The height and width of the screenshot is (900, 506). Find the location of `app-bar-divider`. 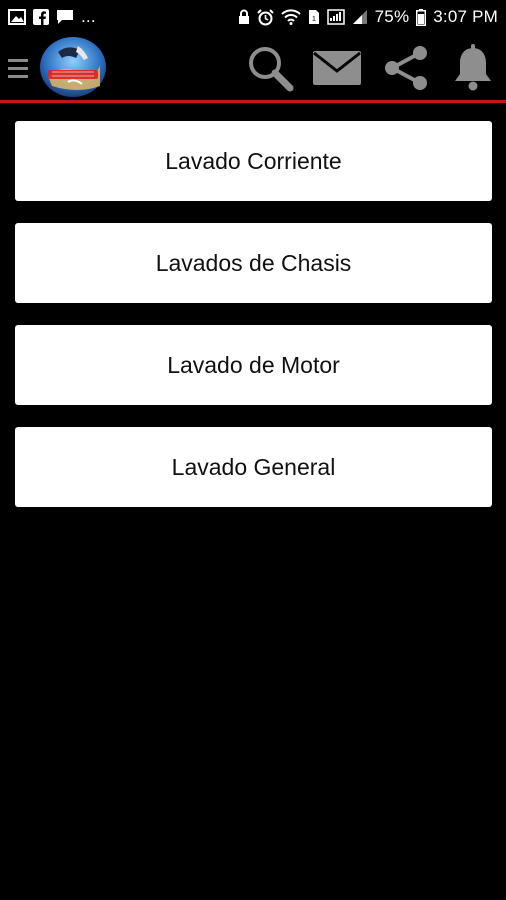

app-bar-divider is located at coordinates (253, 101).